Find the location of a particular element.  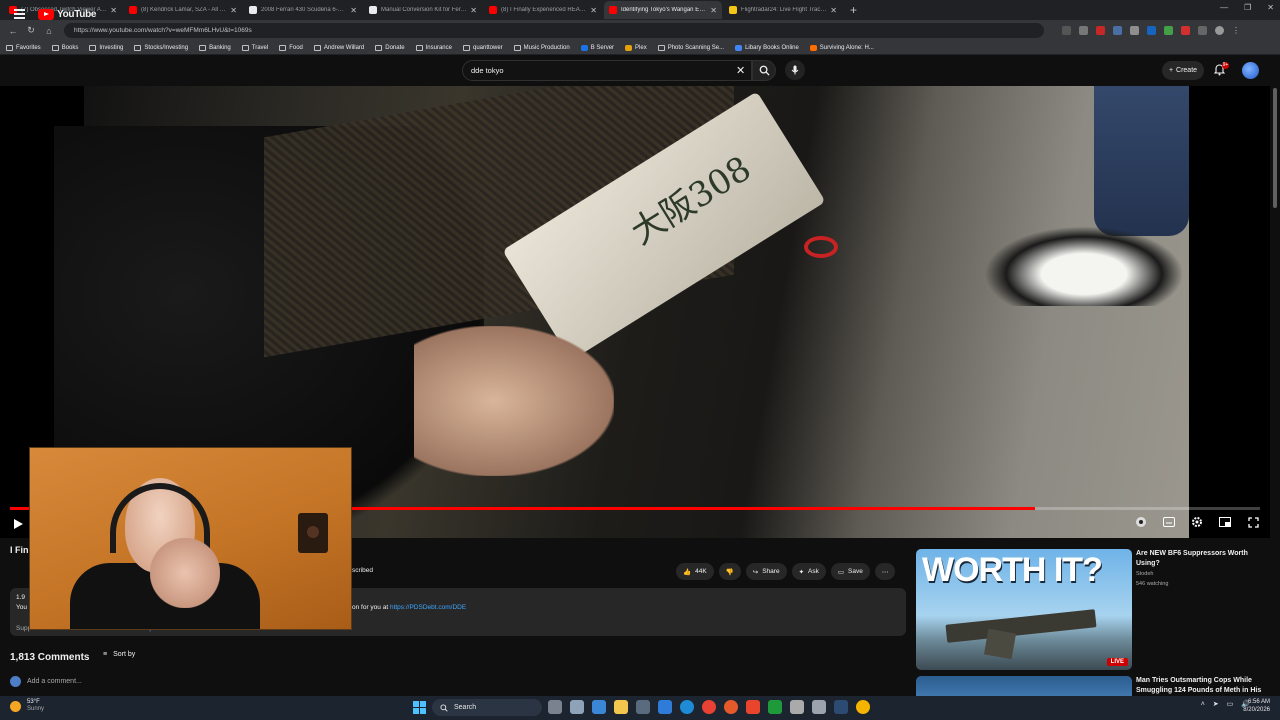

firefox-icon is located at coordinates (731, 707).